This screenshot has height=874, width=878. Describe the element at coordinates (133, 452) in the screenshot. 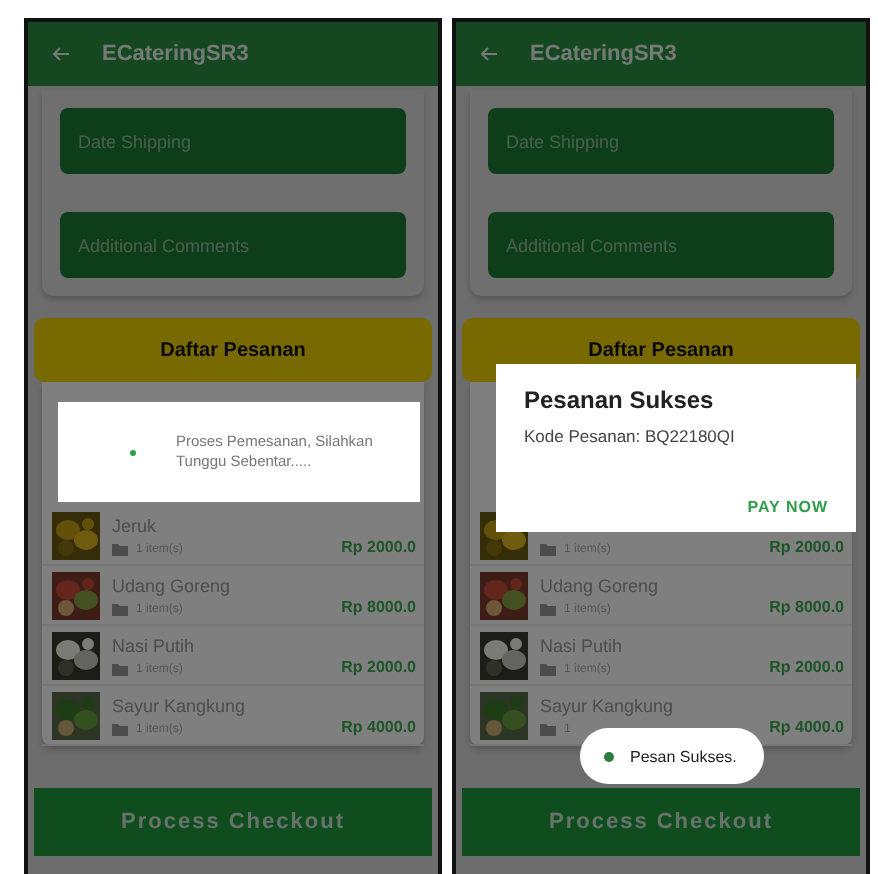

I see `spinner-icon` at that location.